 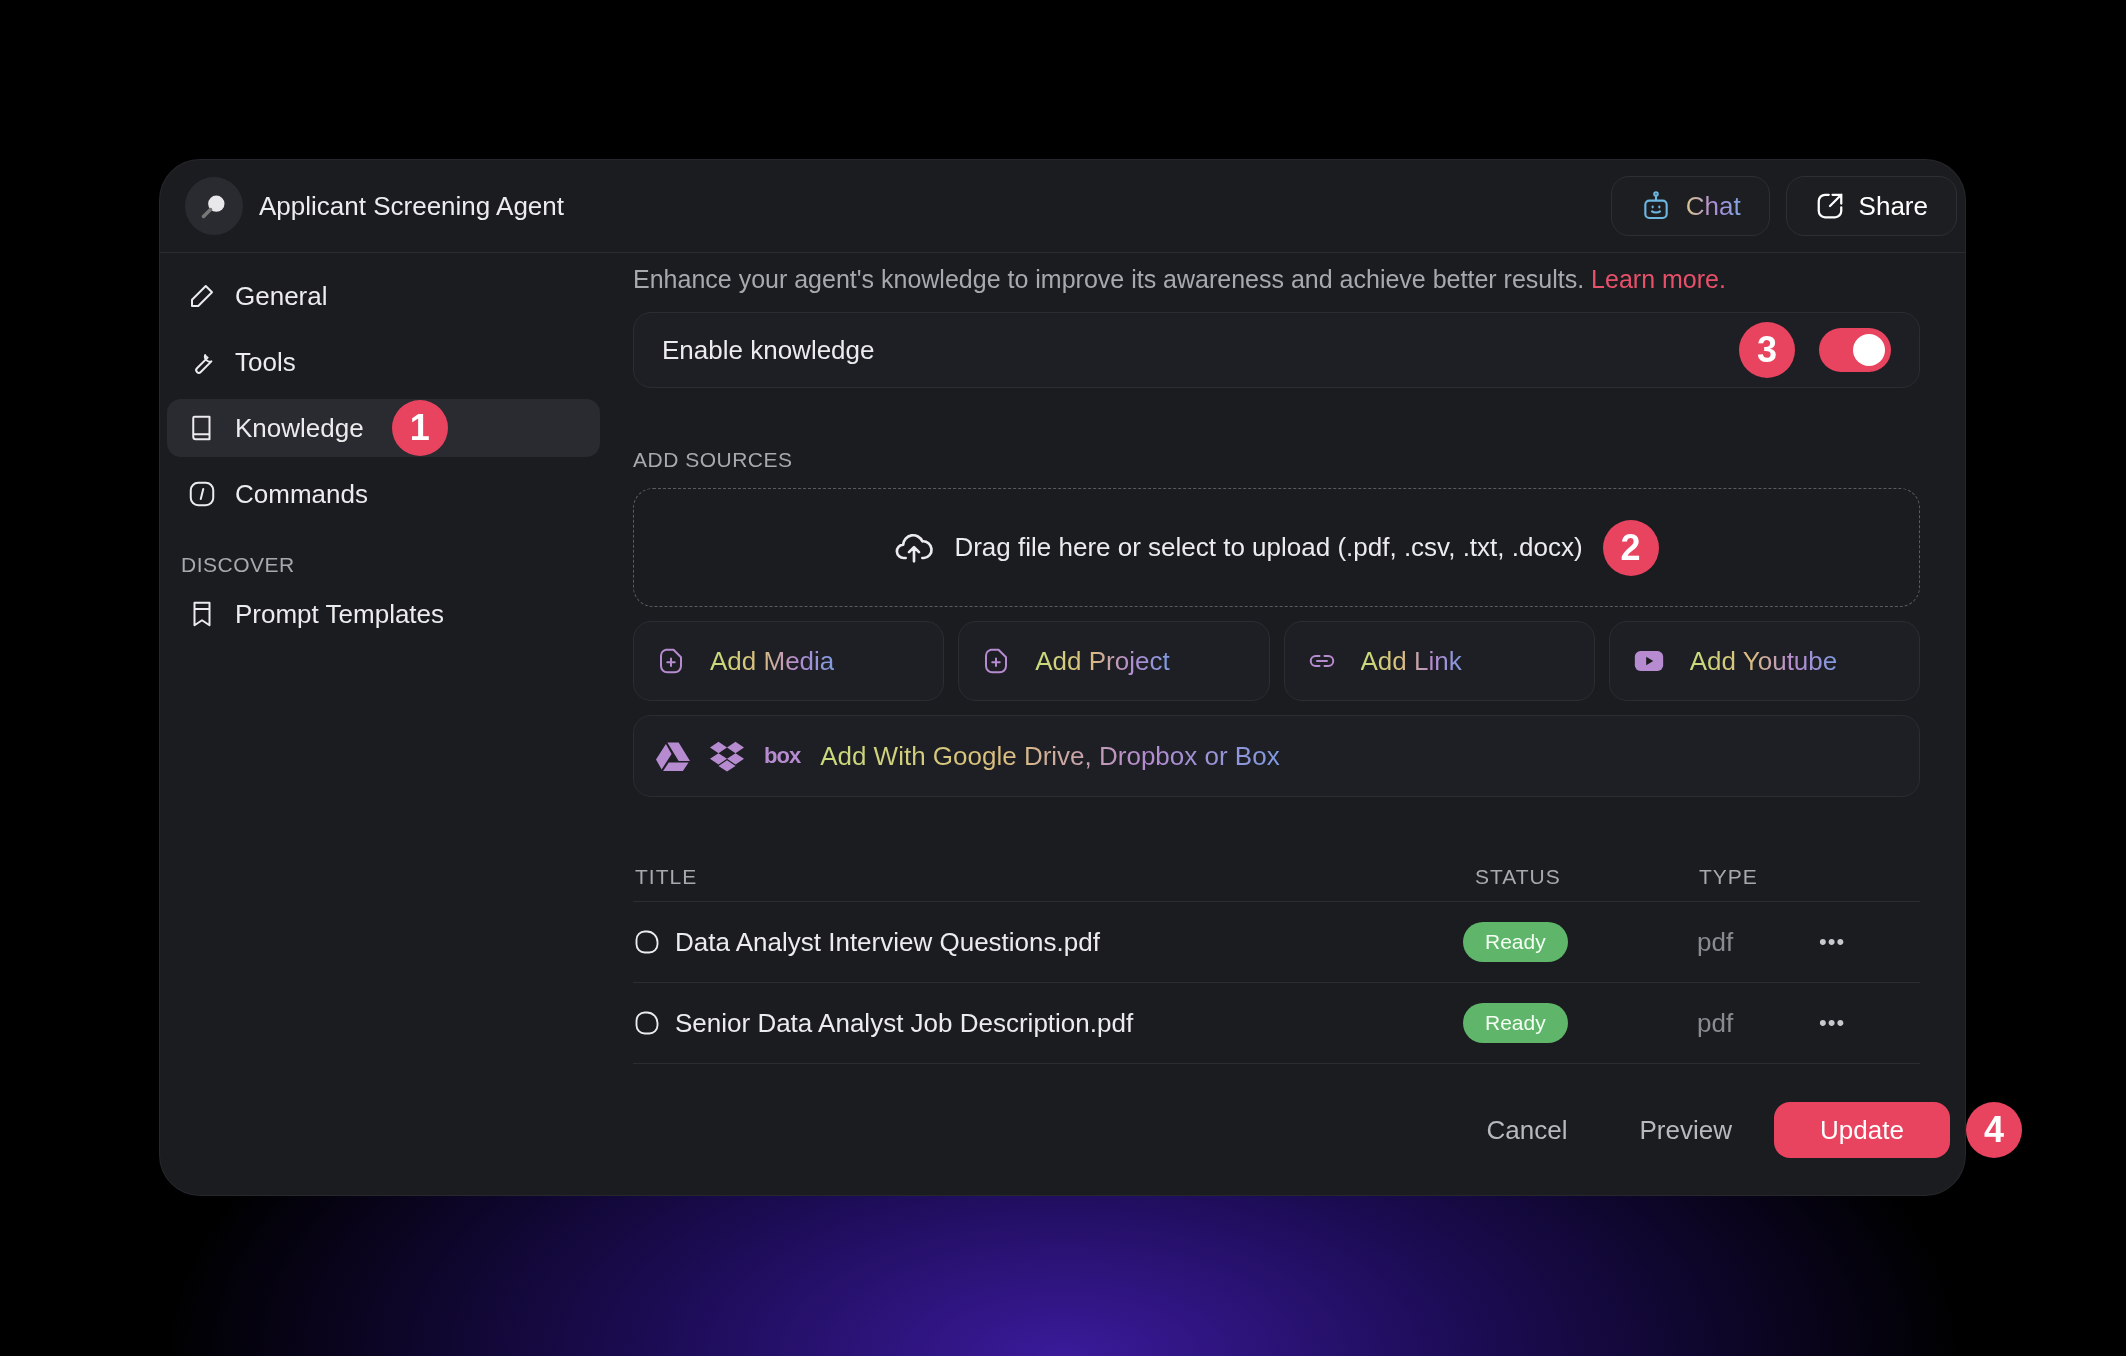 I want to click on add-source-button: Add Project, so click(x=1114, y=661).